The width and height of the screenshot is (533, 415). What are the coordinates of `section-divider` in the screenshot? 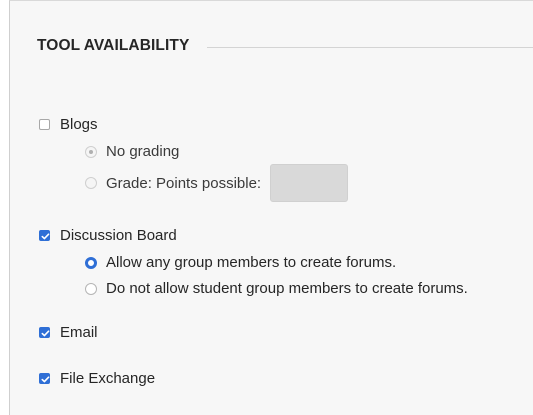 It's located at (370, 47).